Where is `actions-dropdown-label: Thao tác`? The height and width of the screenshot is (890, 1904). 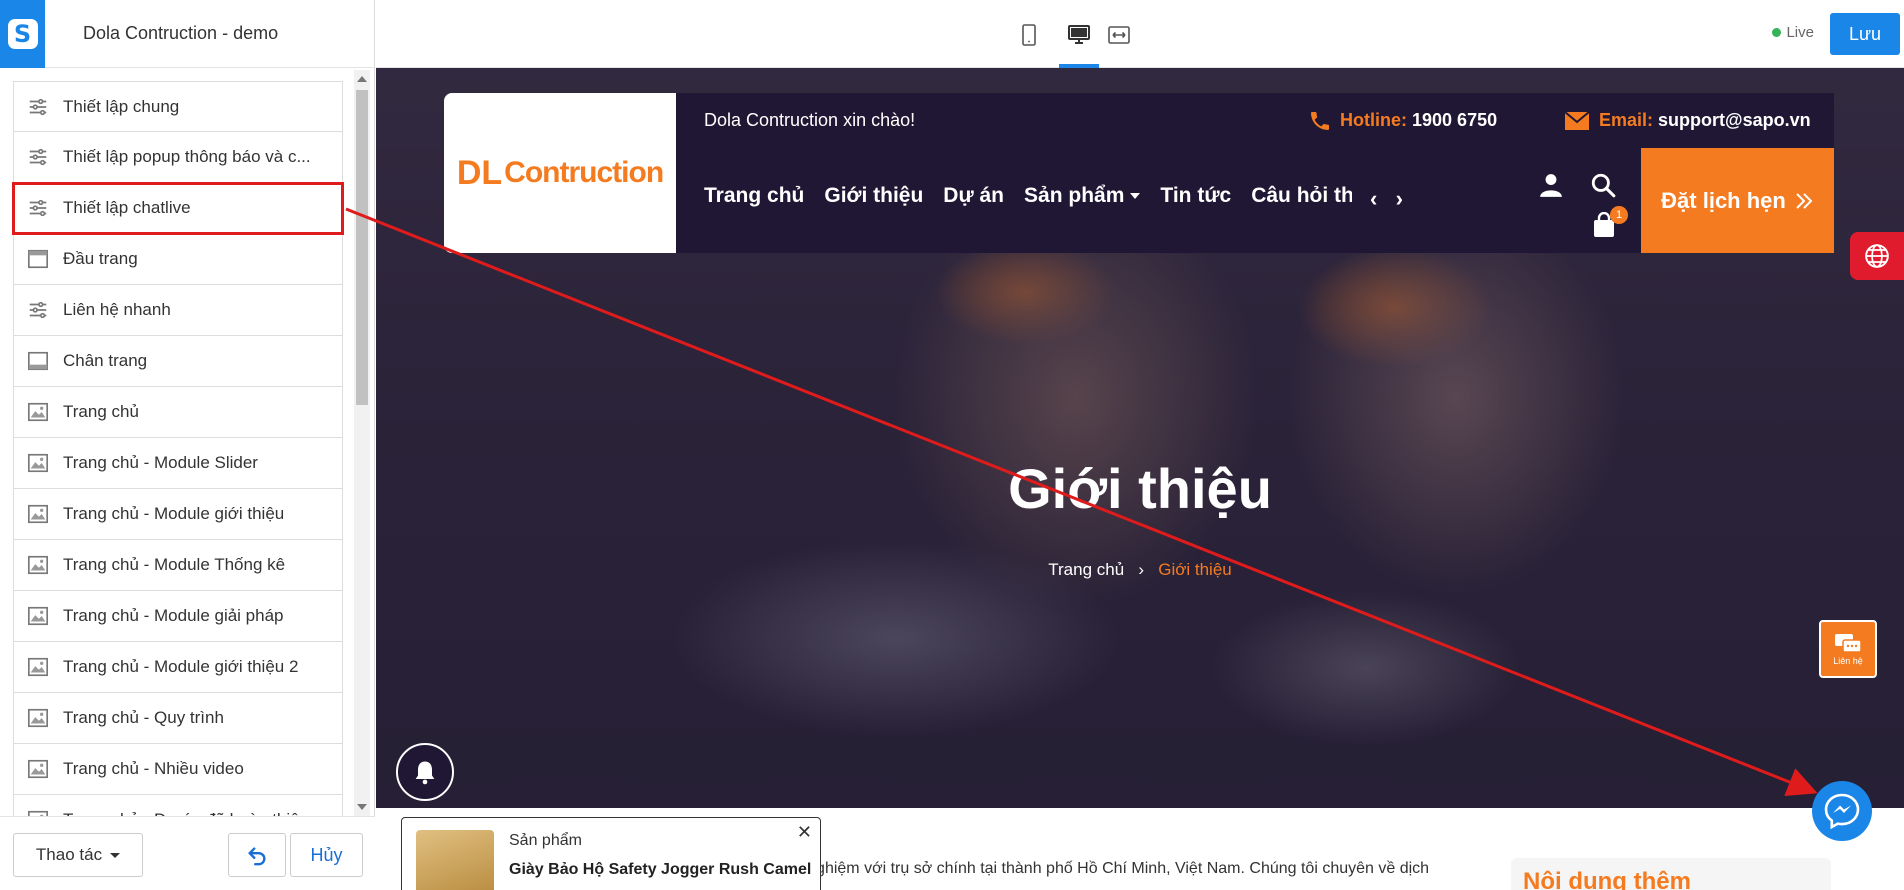
actions-dropdown-label: Thao tác is located at coordinates (69, 854).